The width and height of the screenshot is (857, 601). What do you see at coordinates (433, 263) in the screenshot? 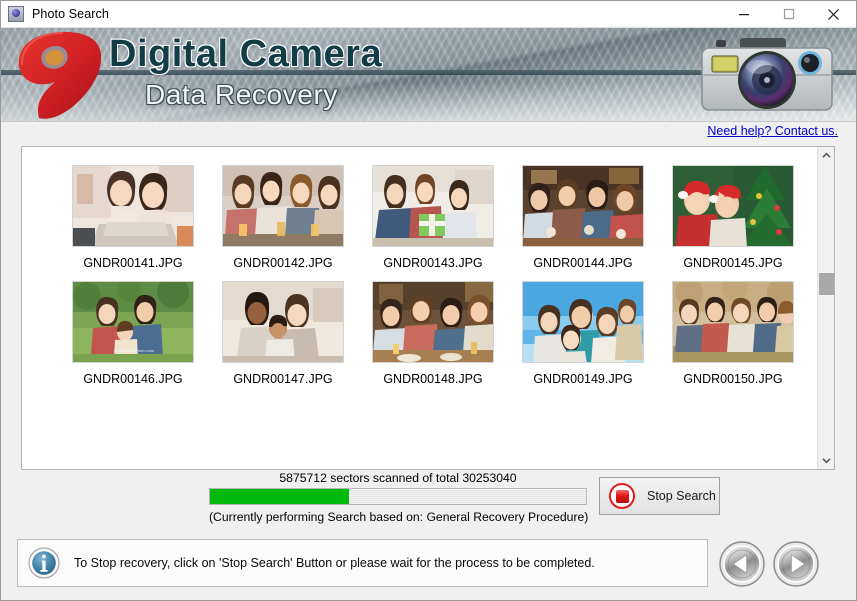
I see `thumbnail-label: GNDR00143.JPG` at bounding box center [433, 263].